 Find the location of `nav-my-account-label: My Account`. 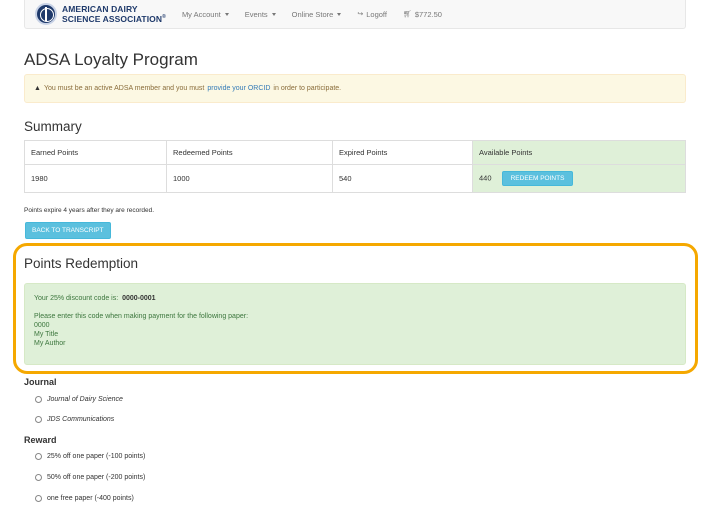

nav-my-account-label: My Account is located at coordinates (201, 14).